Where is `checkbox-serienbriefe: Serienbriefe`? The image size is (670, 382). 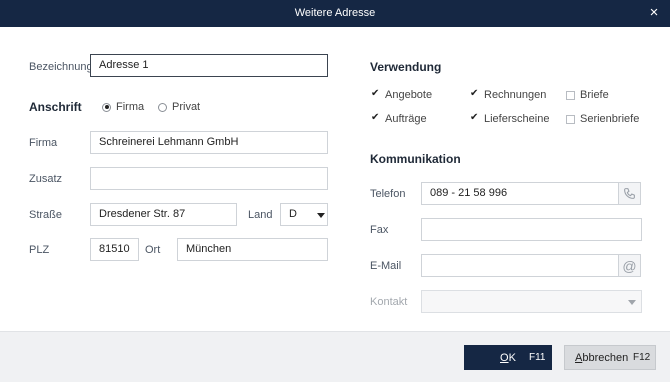
checkbox-serienbriefe: Serienbriefe is located at coordinates (602, 119).